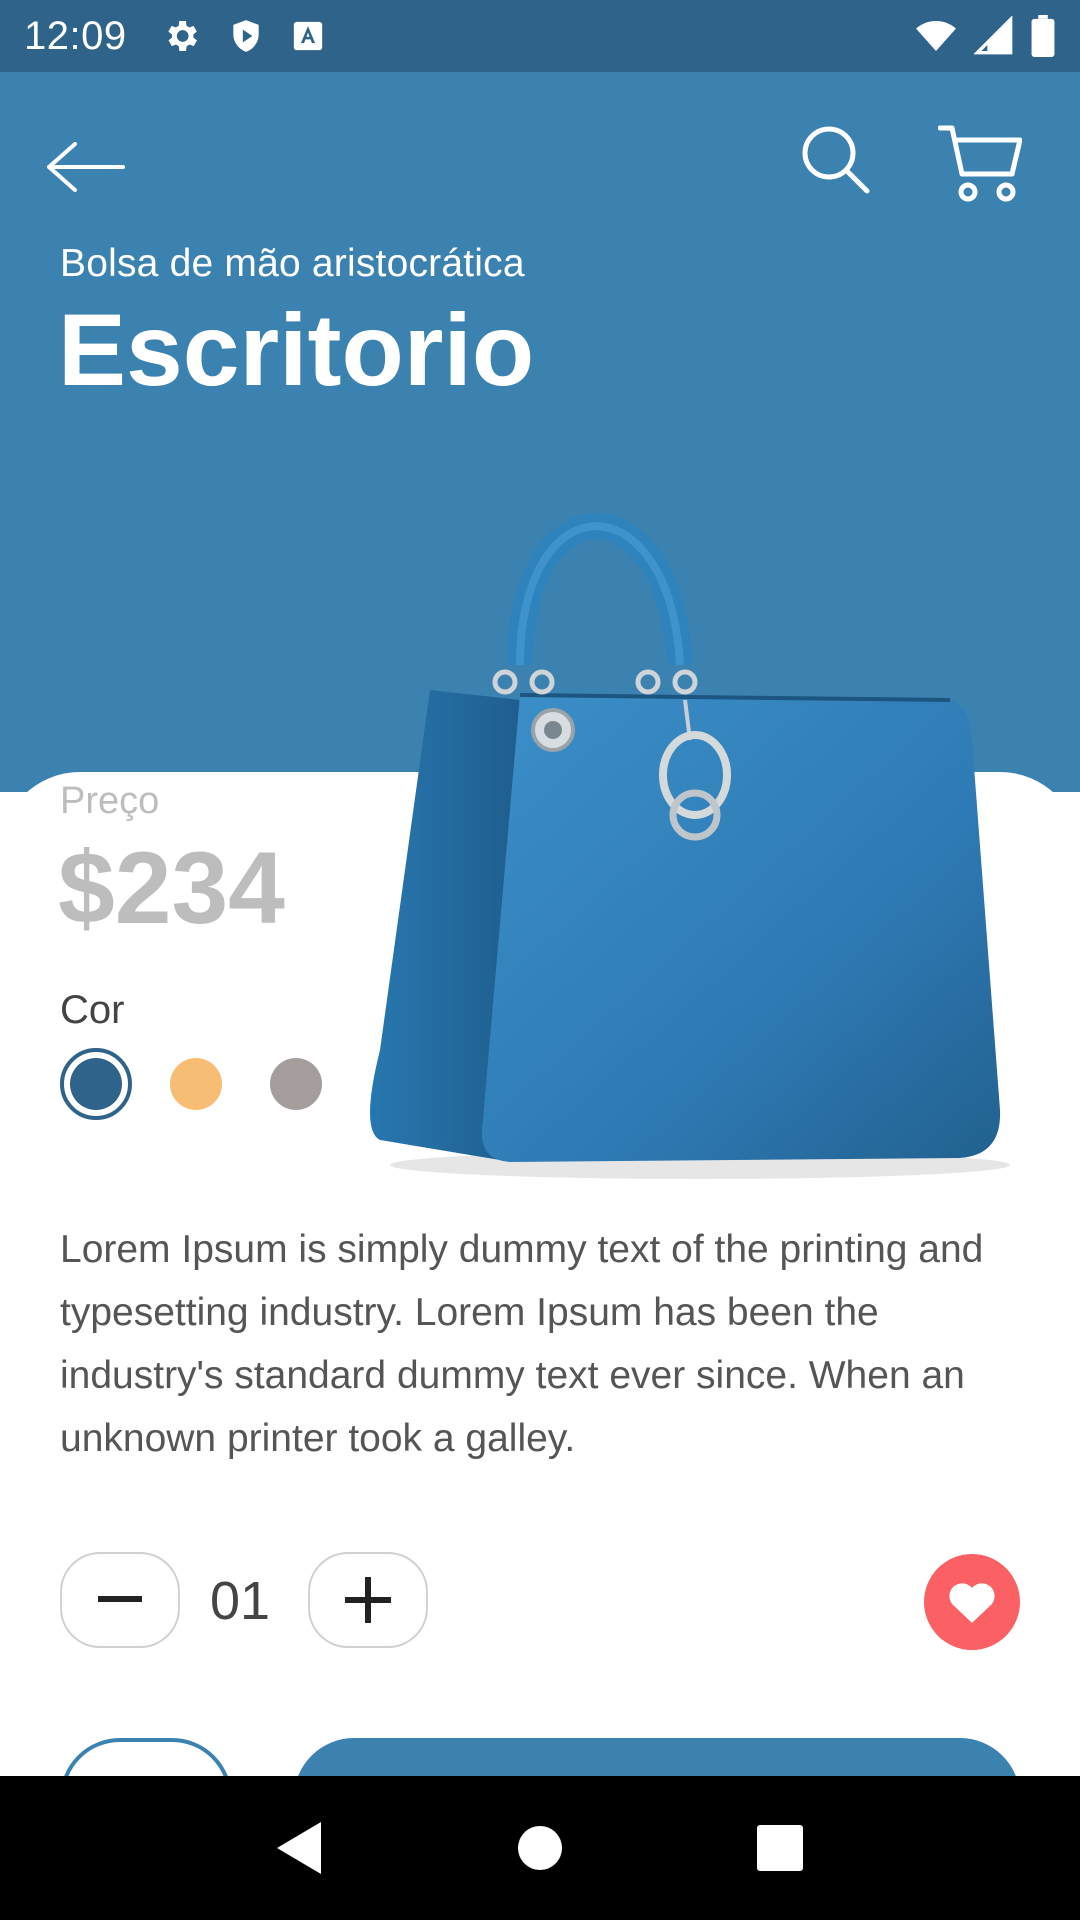 The width and height of the screenshot is (1080, 1920). What do you see at coordinates (936, 36) in the screenshot?
I see `wifi-icon` at bounding box center [936, 36].